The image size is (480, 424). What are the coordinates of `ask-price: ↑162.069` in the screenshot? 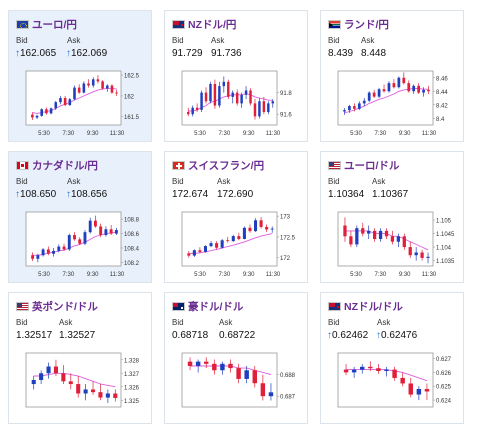 It's located at (87, 53).